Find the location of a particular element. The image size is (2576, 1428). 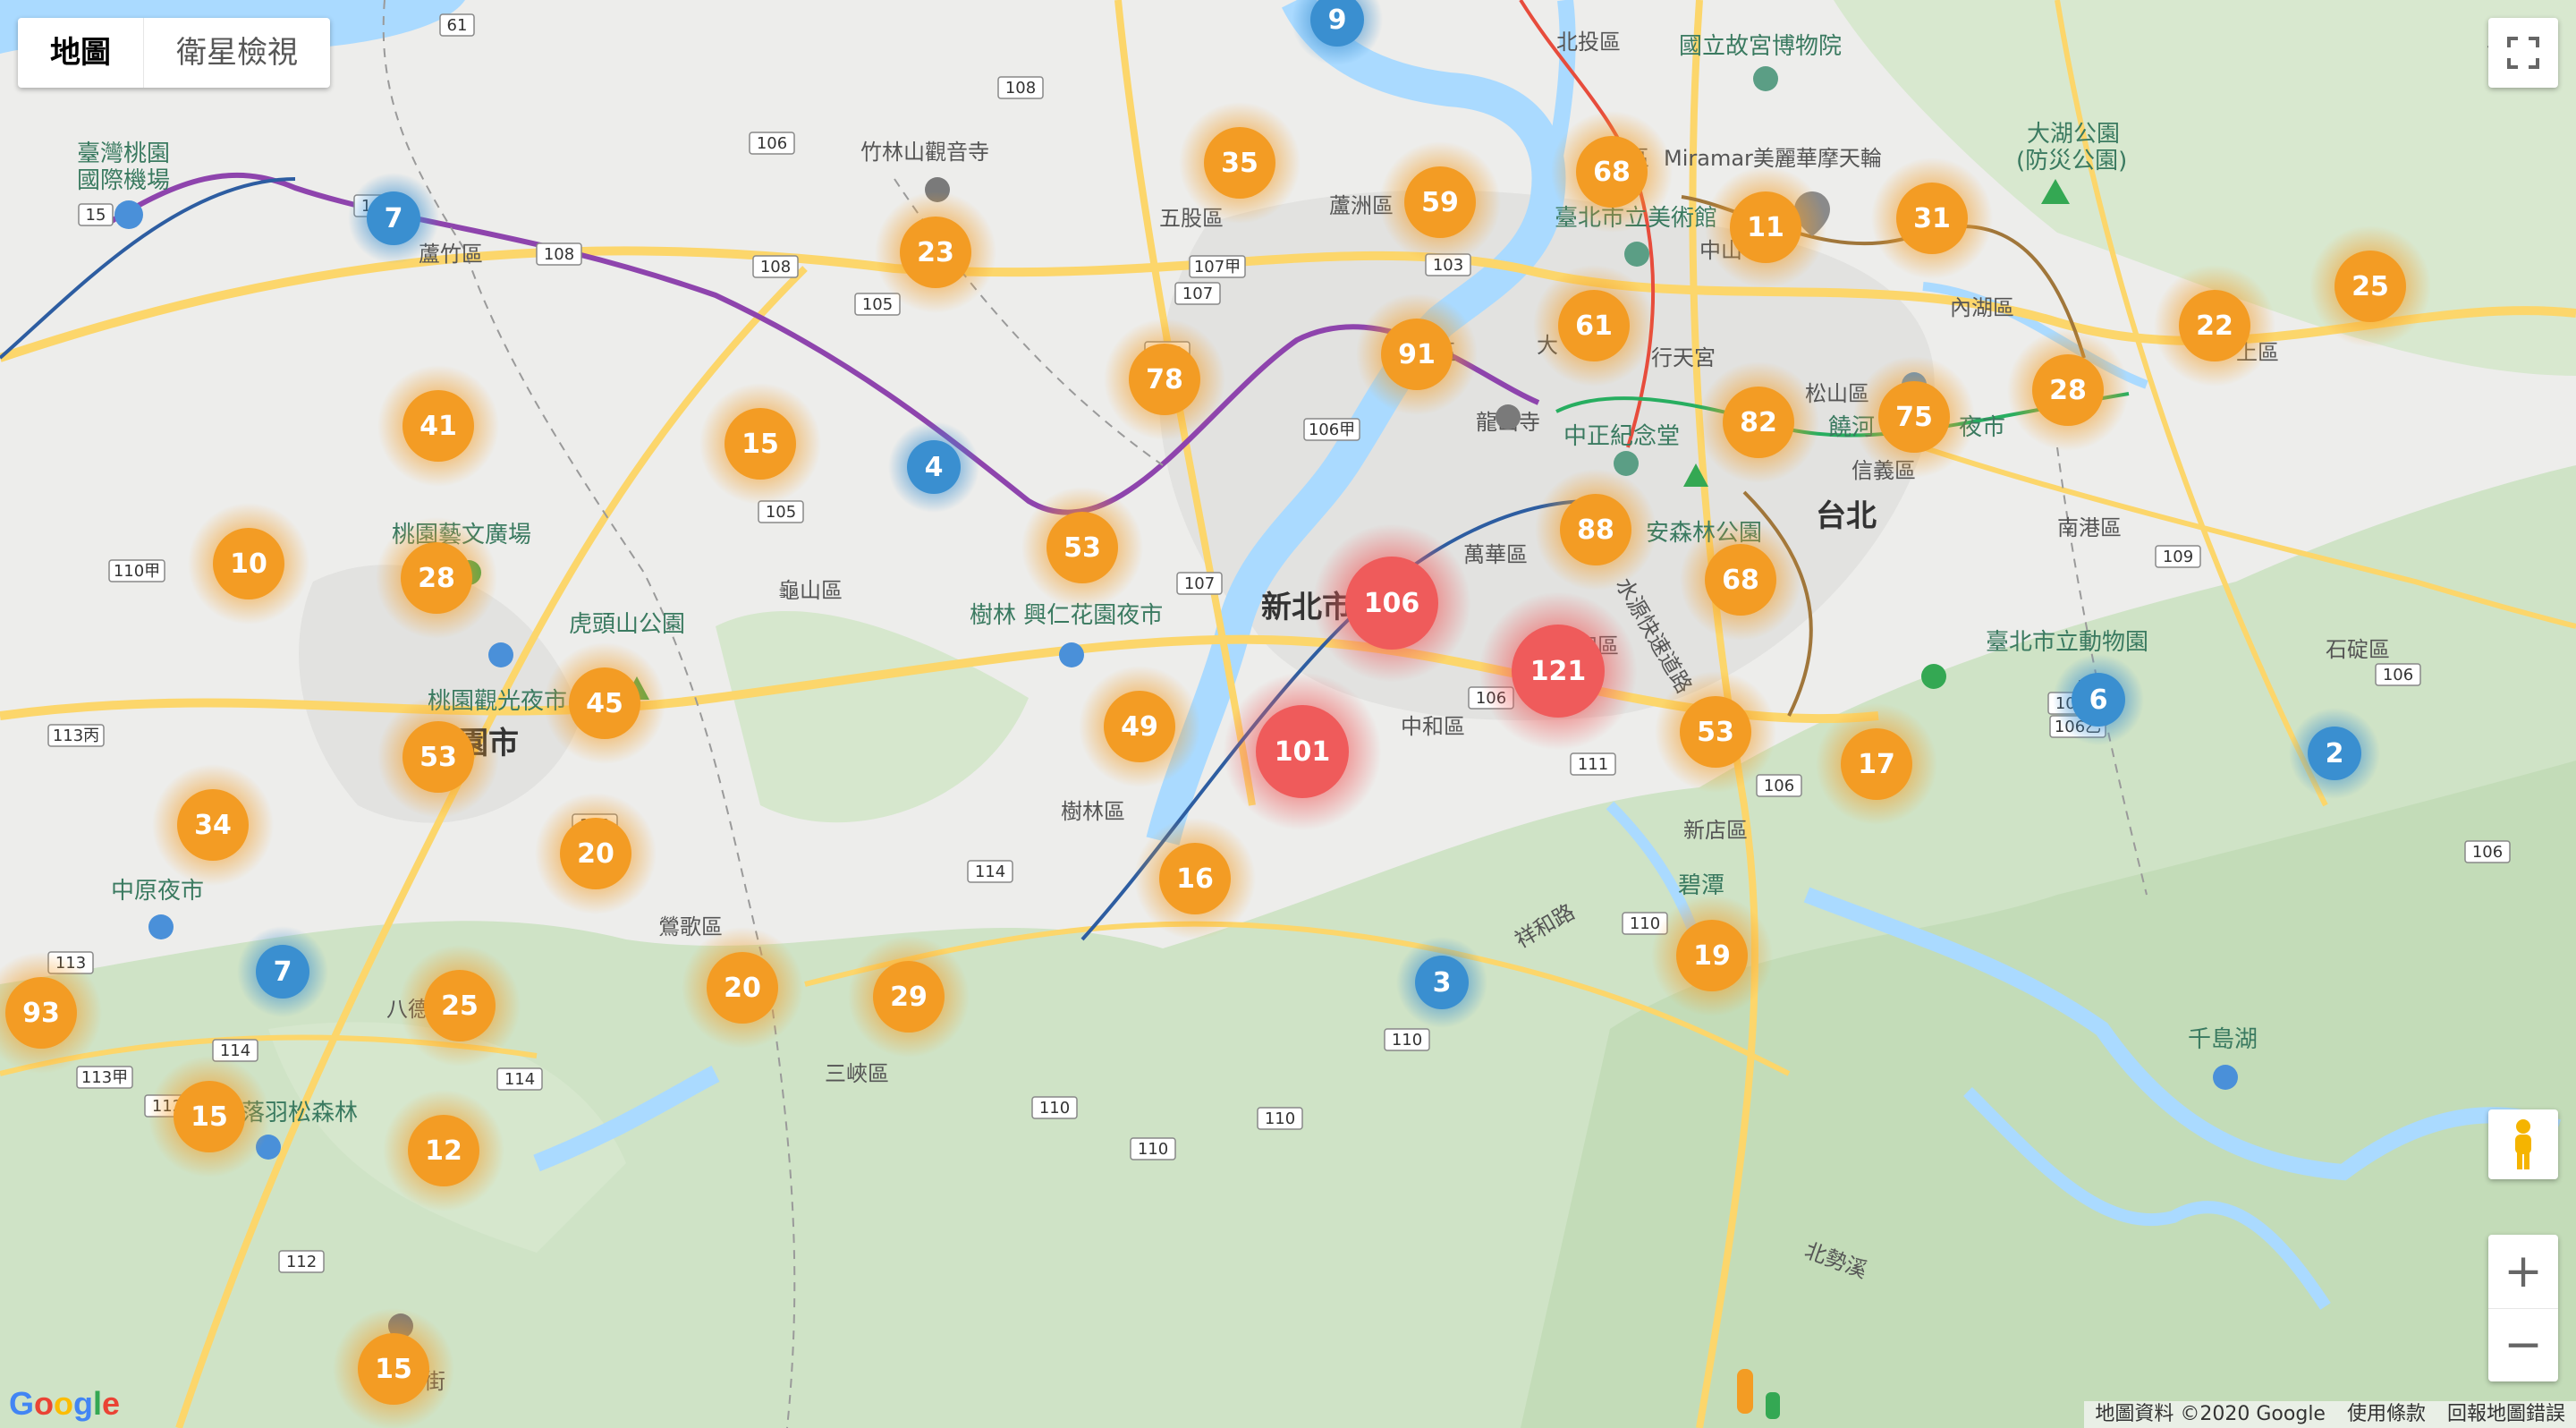

cluster-marker: 11 is located at coordinates (1765, 227).